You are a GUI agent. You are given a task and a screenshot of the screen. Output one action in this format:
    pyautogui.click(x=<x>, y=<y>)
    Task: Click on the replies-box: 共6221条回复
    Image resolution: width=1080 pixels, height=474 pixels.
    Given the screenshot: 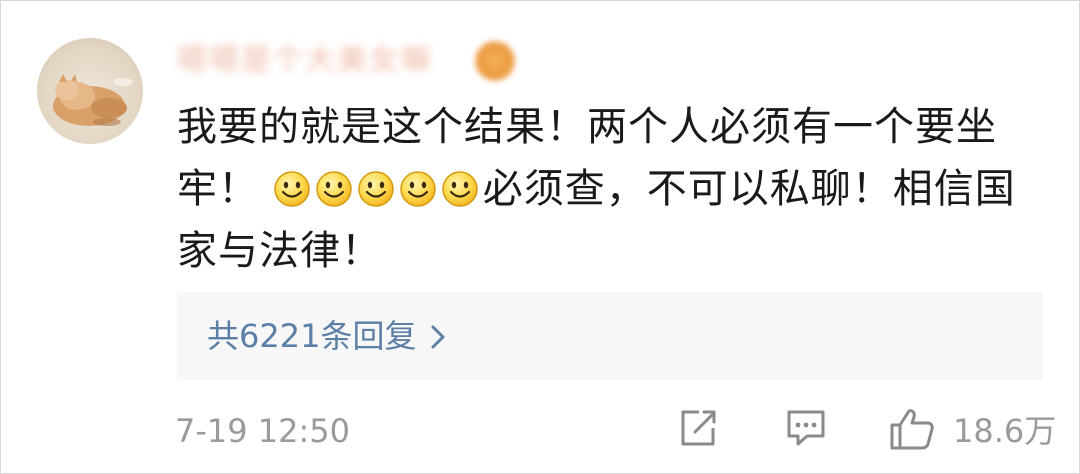 What is the action you would take?
    pyautogui.click(x=610, y=336)
    